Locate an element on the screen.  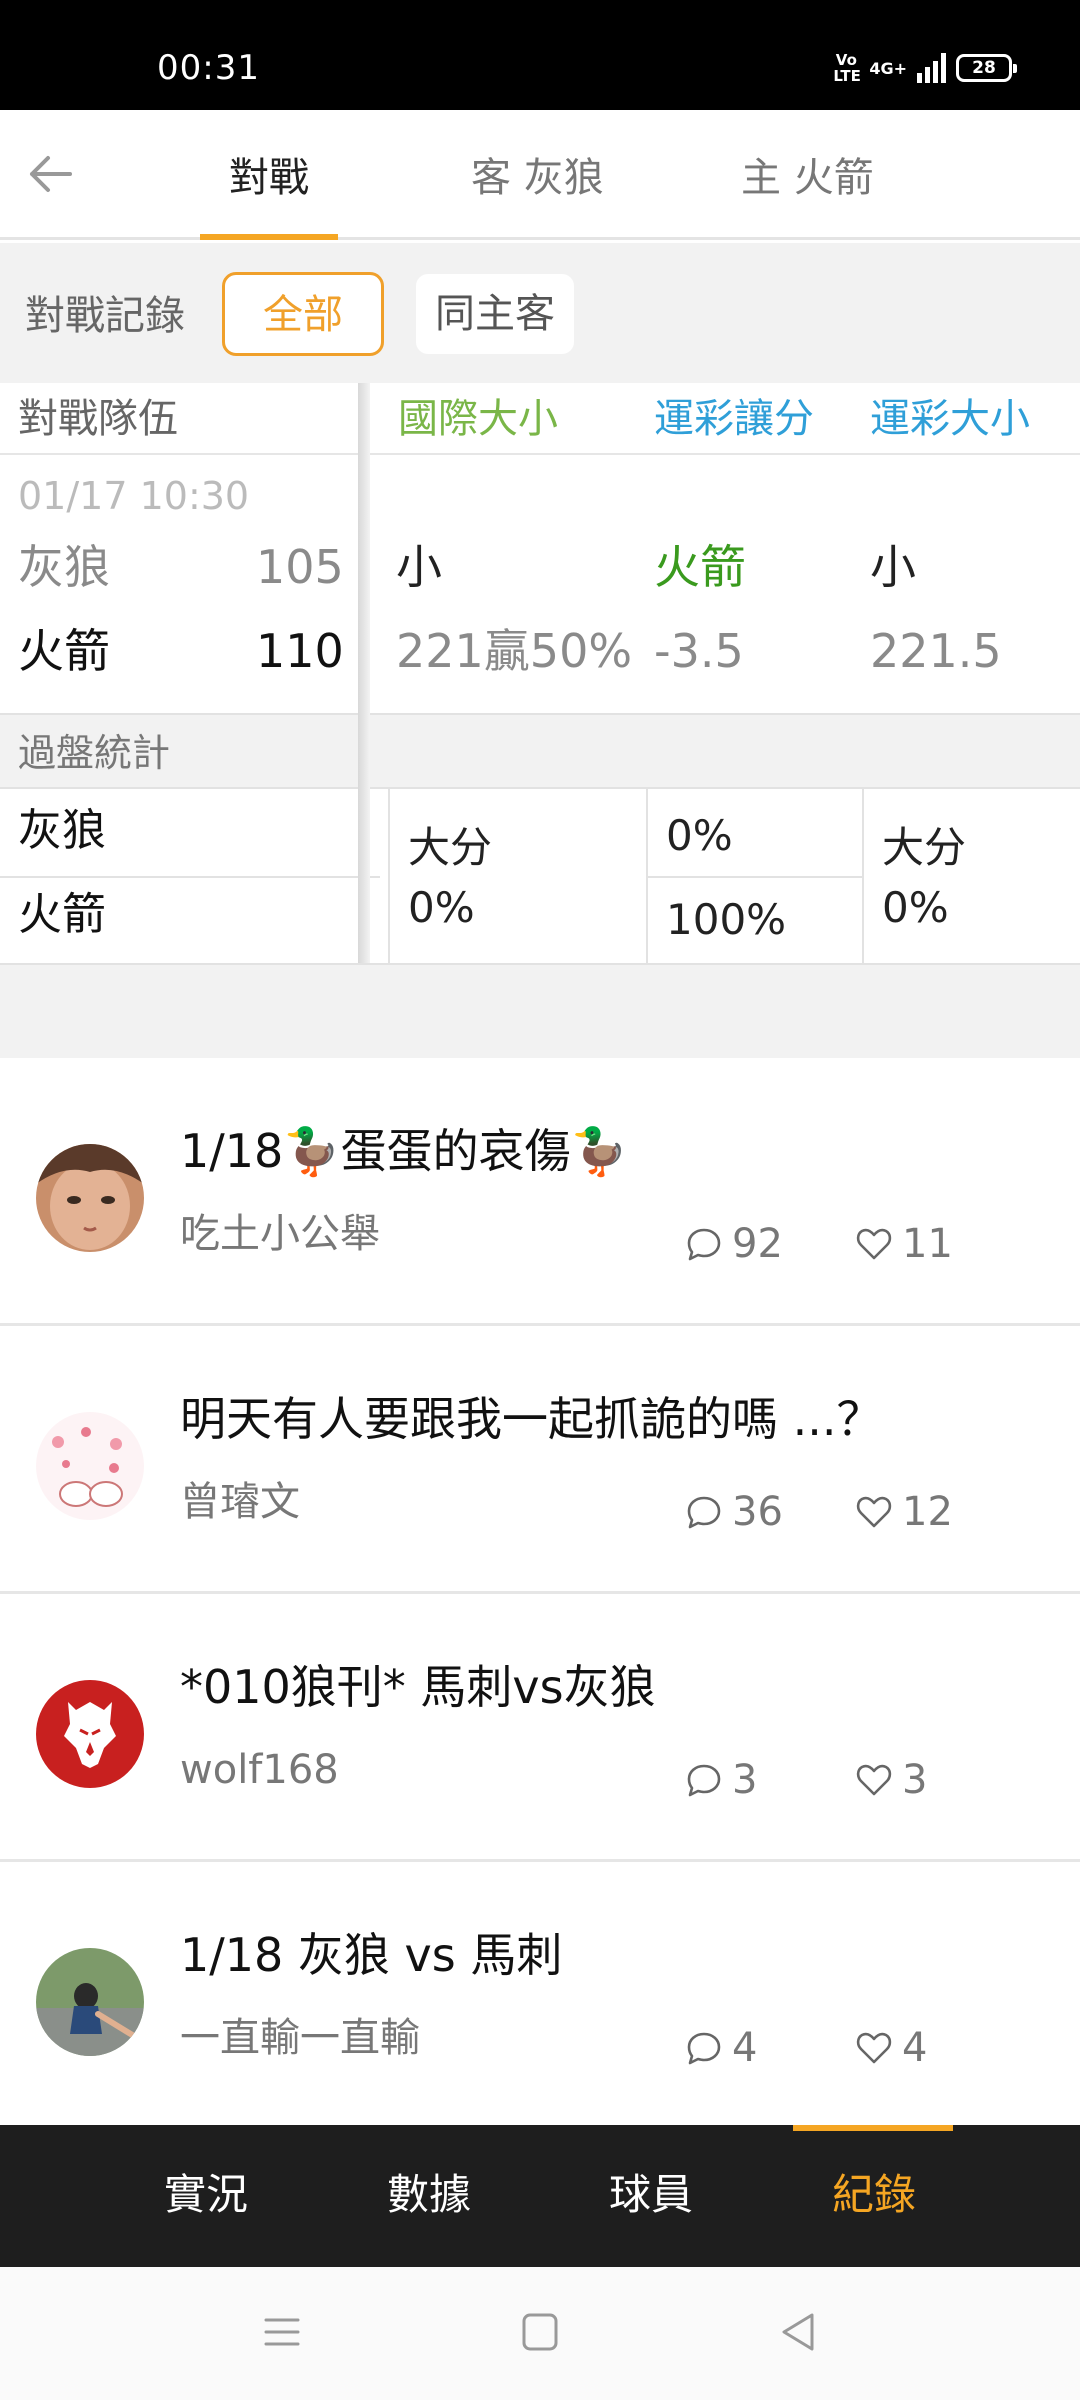
header-teams: 對戰隊伍 is located at coordinates (98, 419).